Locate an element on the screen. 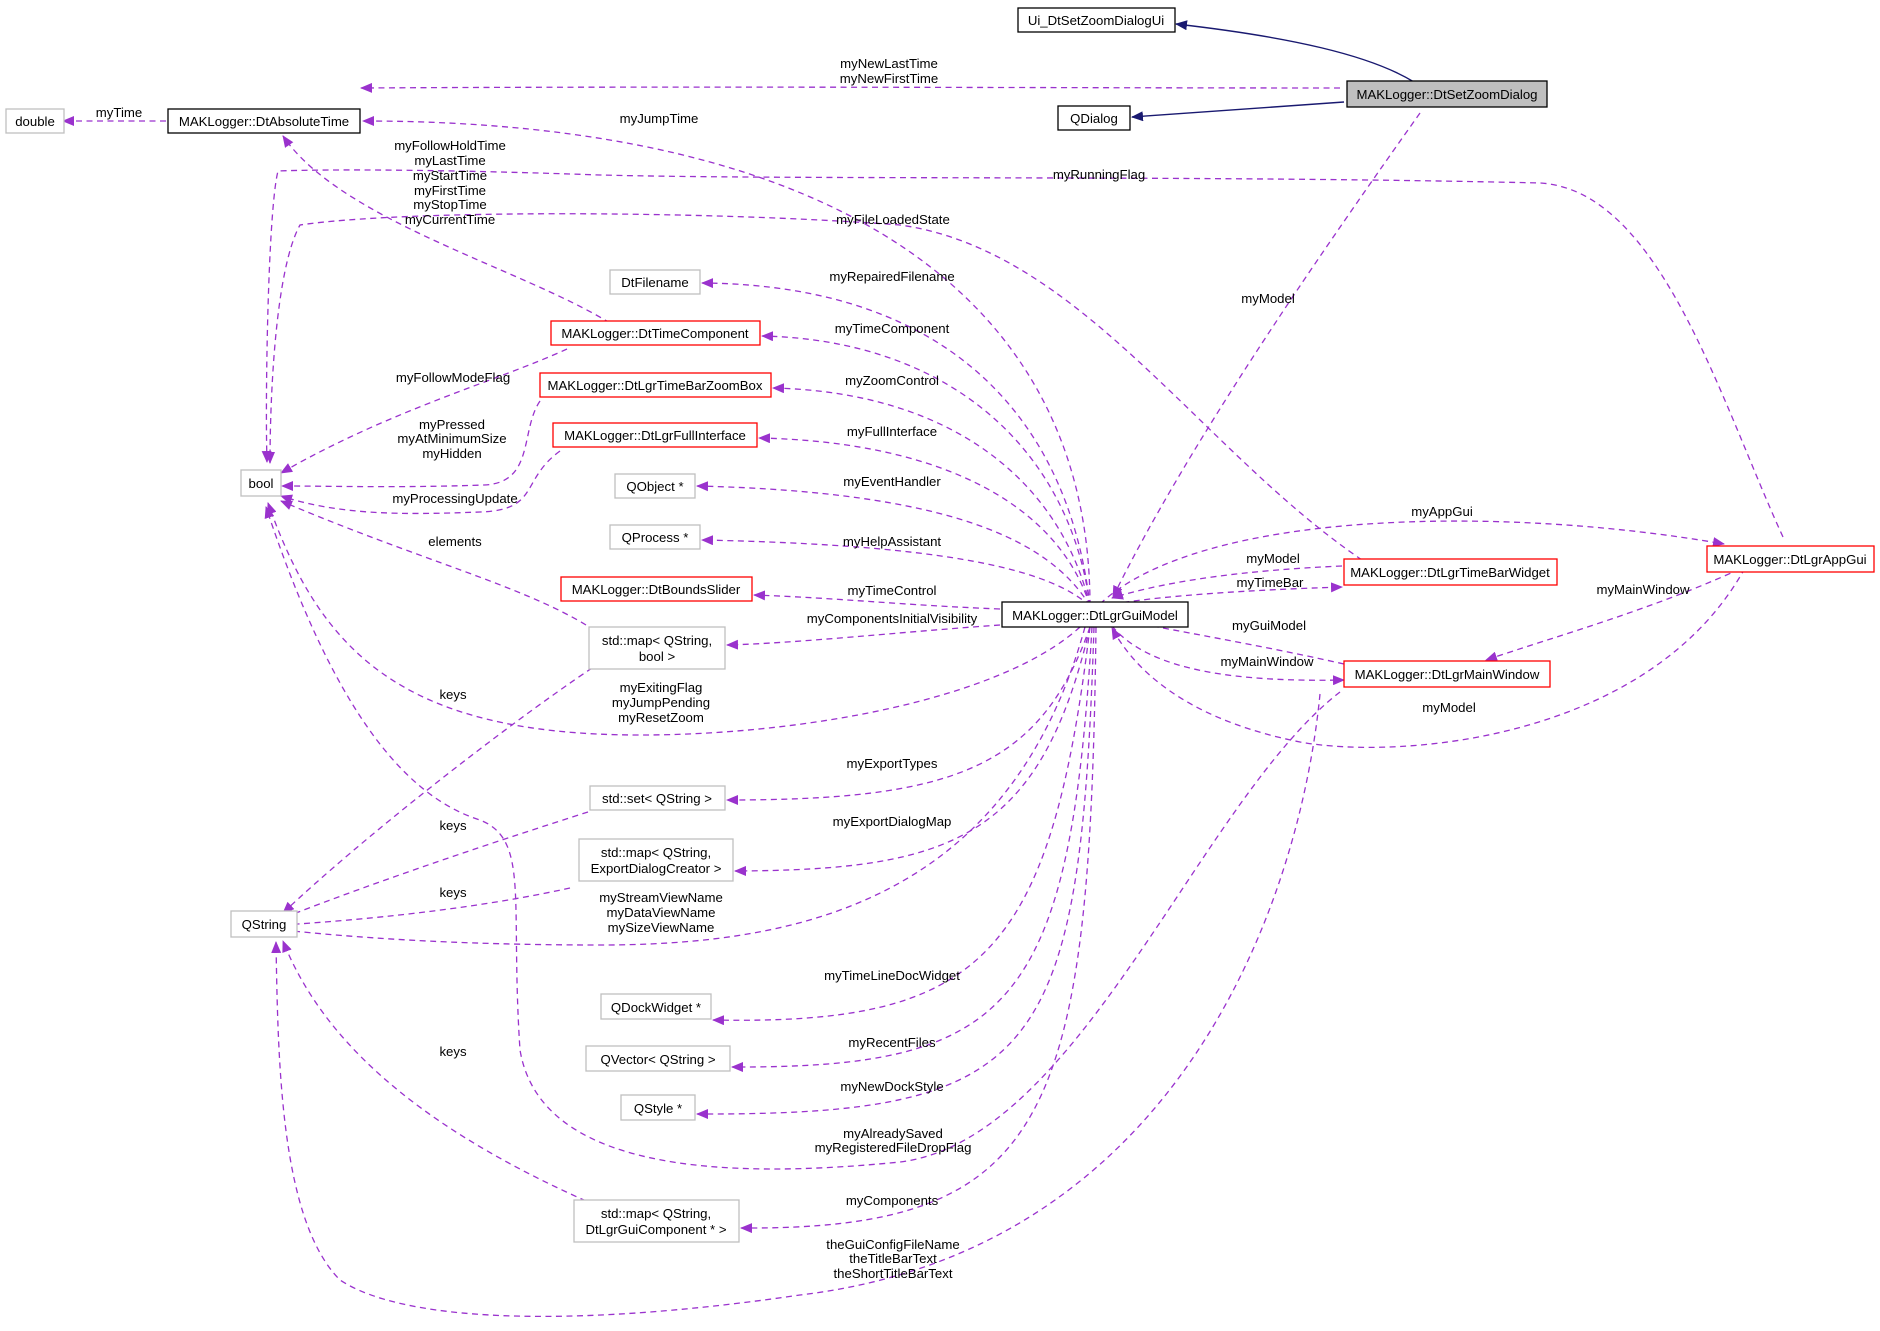 The image size is (1880, 1331). node-time-component: MAKLogger::DtTimeComponent is located at coordinates (655, 333).